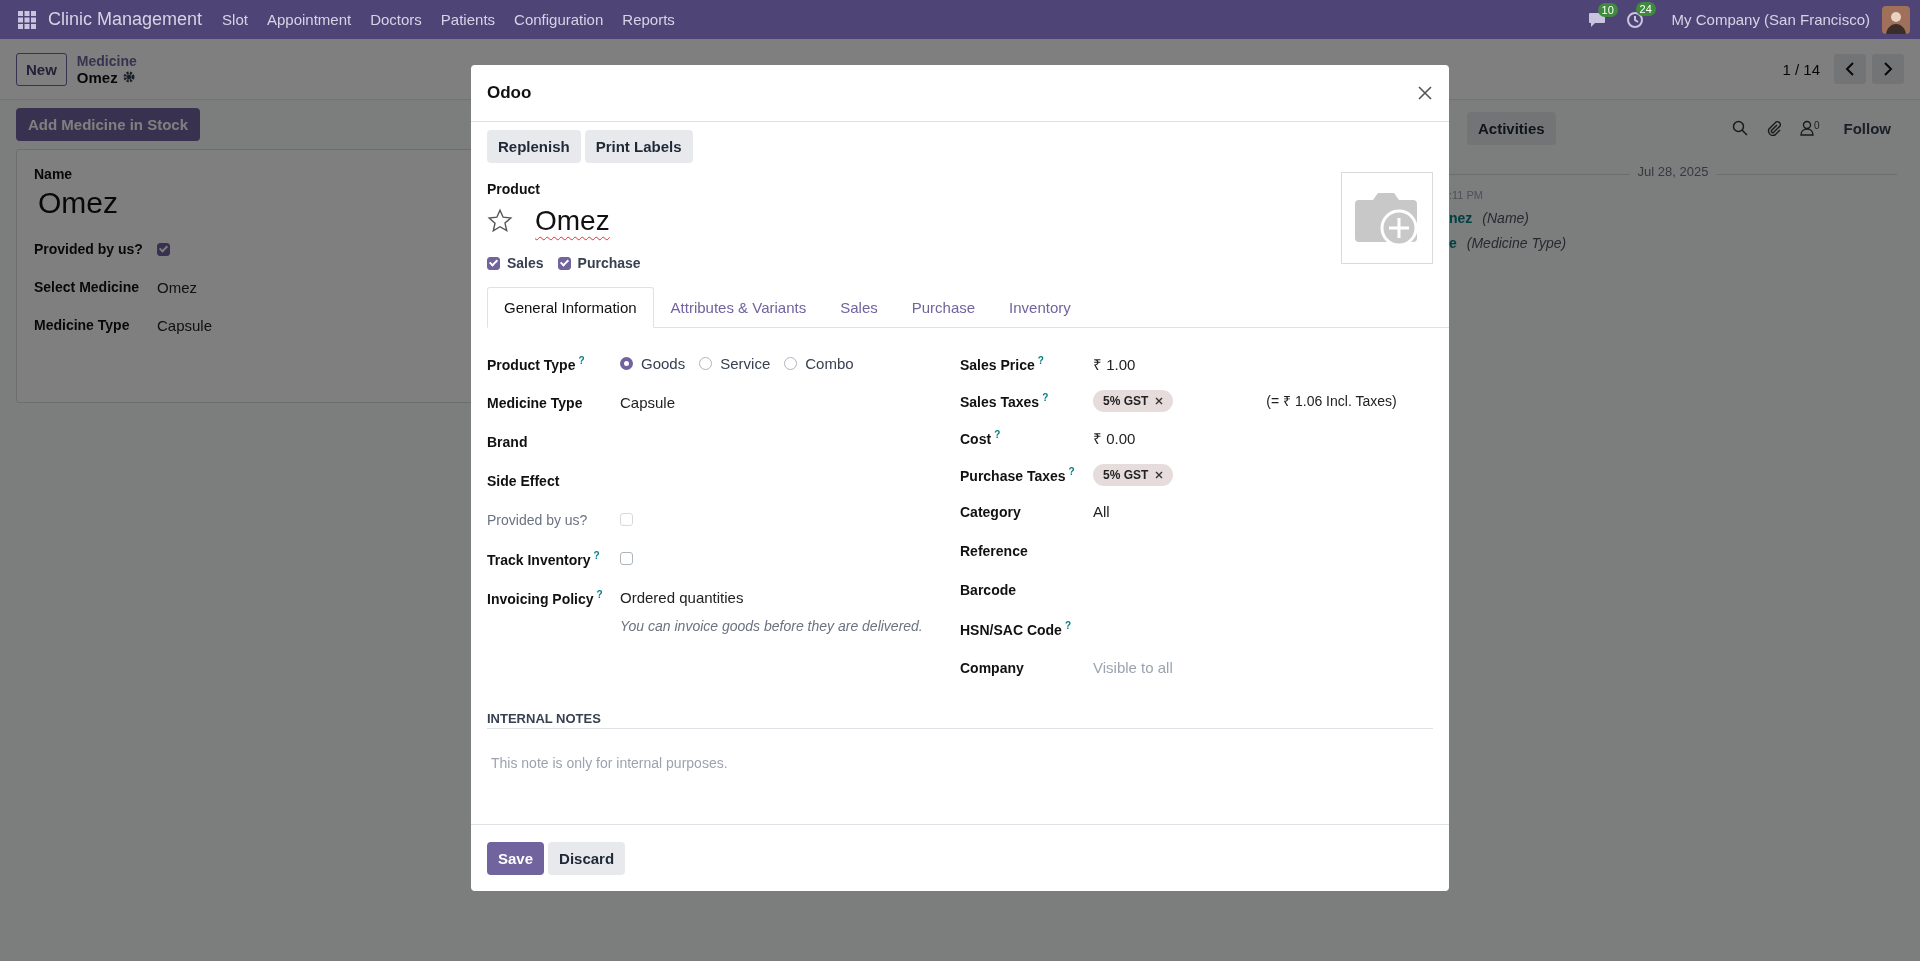 The width and height of the screenshot is (1920, 961). I want to click on tab: Purchase, so click(943, 307).